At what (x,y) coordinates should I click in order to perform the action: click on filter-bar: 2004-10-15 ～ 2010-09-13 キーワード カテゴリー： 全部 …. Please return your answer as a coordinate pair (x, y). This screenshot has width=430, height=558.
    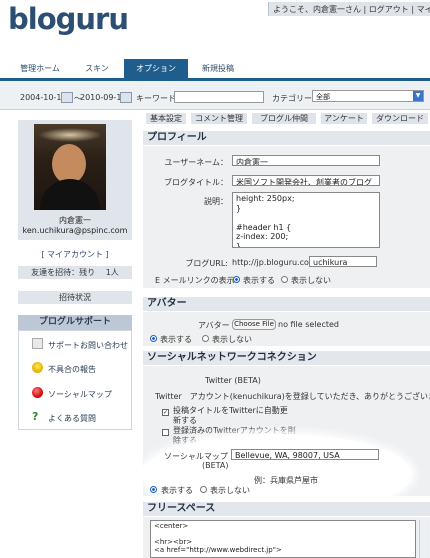
    Looking at the image, I should click on (215, 95).